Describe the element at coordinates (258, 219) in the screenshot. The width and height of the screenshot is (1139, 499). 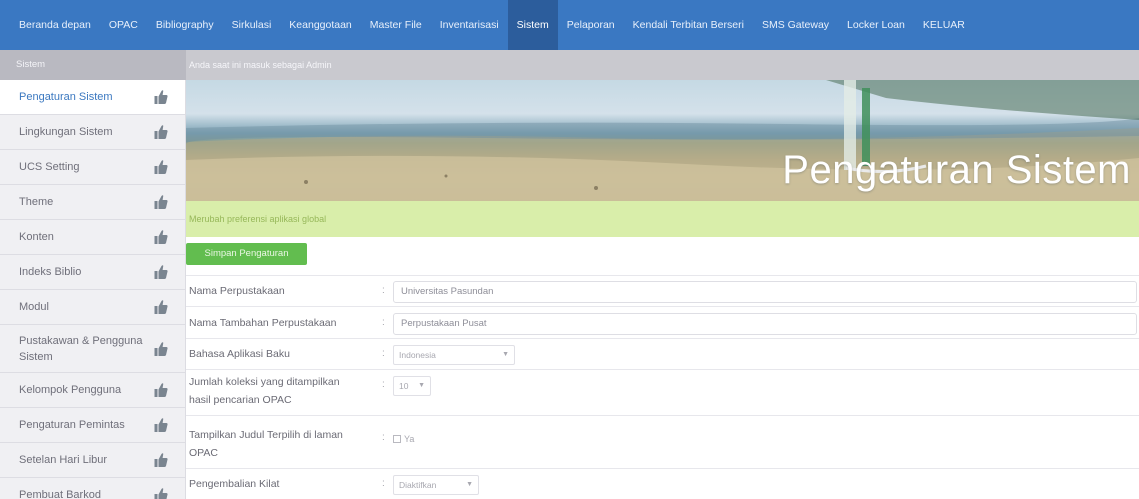
I see `info-text: Merubah preferensi aplikasi global` at that location.